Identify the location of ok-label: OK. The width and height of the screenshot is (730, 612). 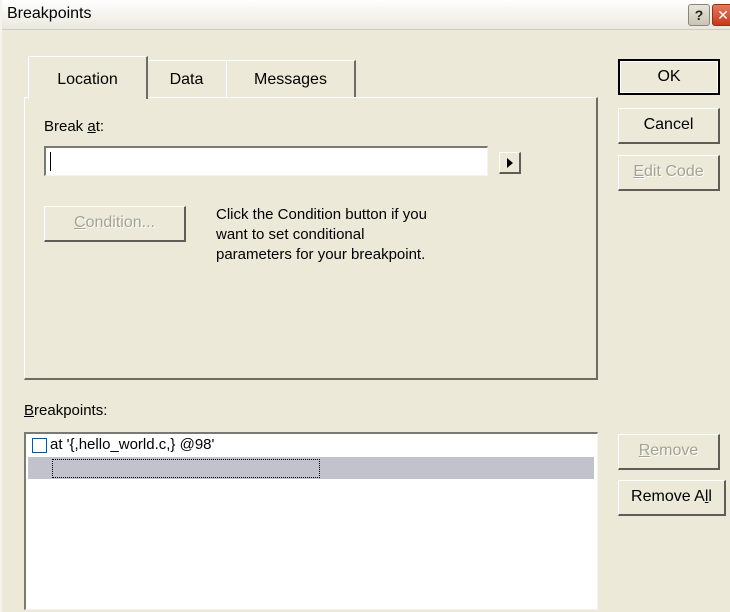
(669, 76).